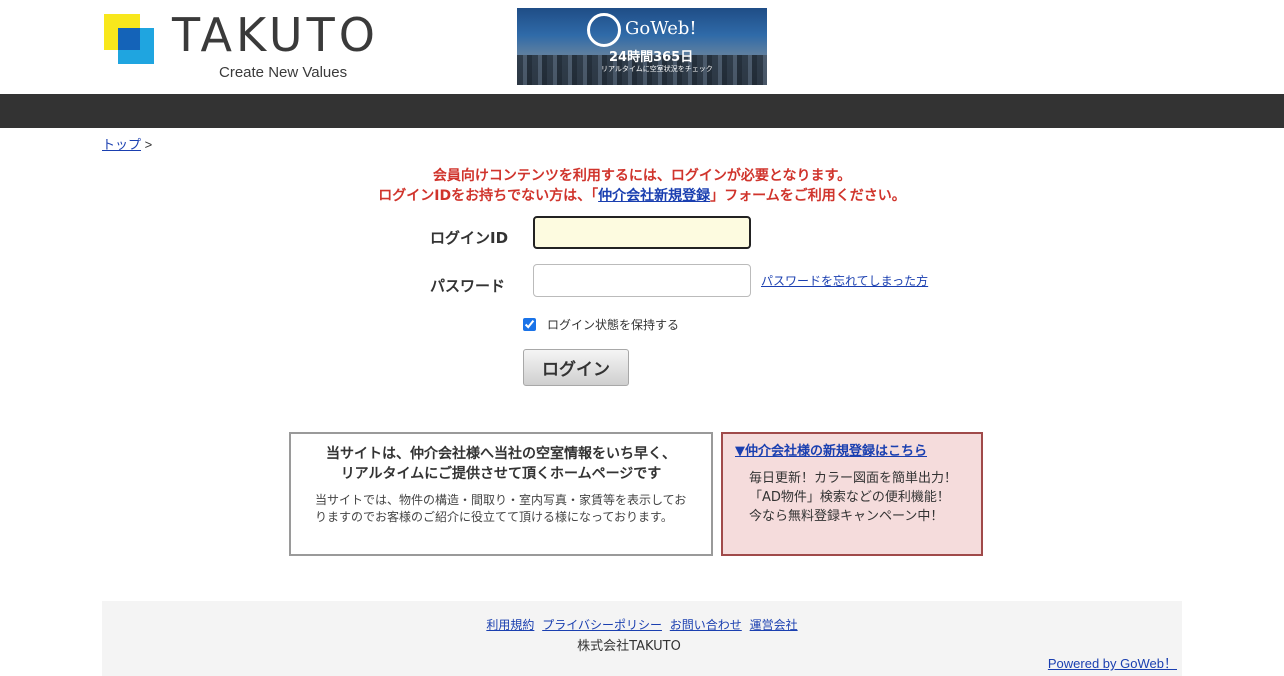  Describe the element at coordinates (629, 646) in the screenshot. I see `footer-company: 株式会社TAKUTO` at that location.